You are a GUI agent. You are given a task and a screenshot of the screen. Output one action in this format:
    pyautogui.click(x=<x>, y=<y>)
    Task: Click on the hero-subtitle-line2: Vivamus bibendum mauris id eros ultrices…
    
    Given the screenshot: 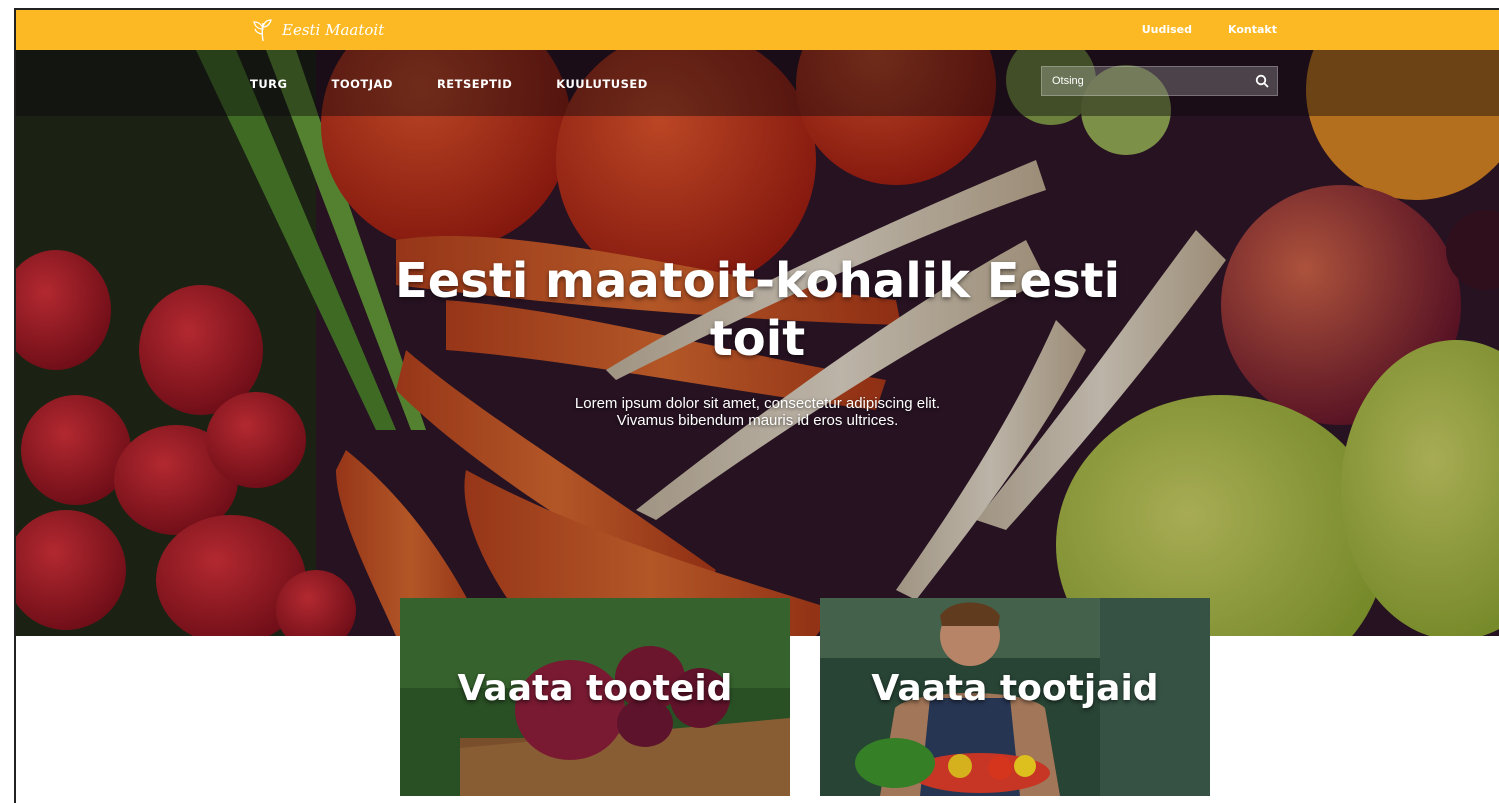 What is the action you would take?
    pyautogui.click(x=757, y=420)
    